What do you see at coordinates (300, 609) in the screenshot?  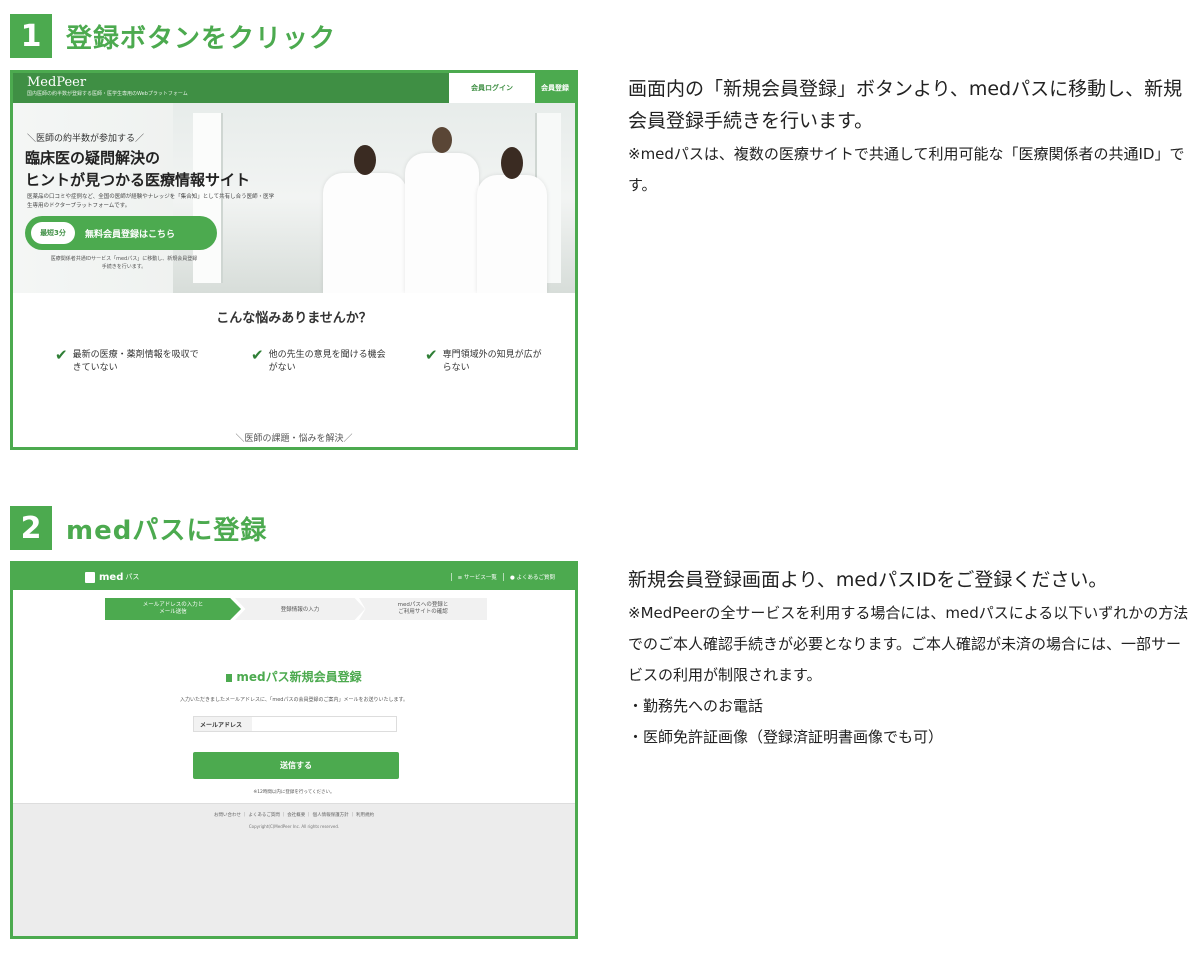 I see `stepper-step-info: 登録情報の入力` at bounding box center [300, 609].